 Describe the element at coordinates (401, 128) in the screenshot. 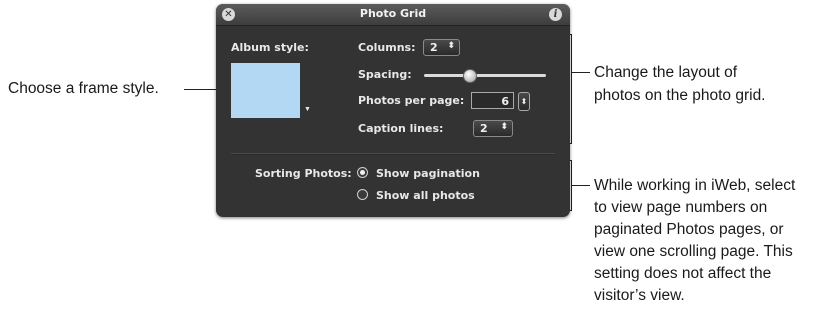

I see `caption-lines-label: Caption lines:` at that location.